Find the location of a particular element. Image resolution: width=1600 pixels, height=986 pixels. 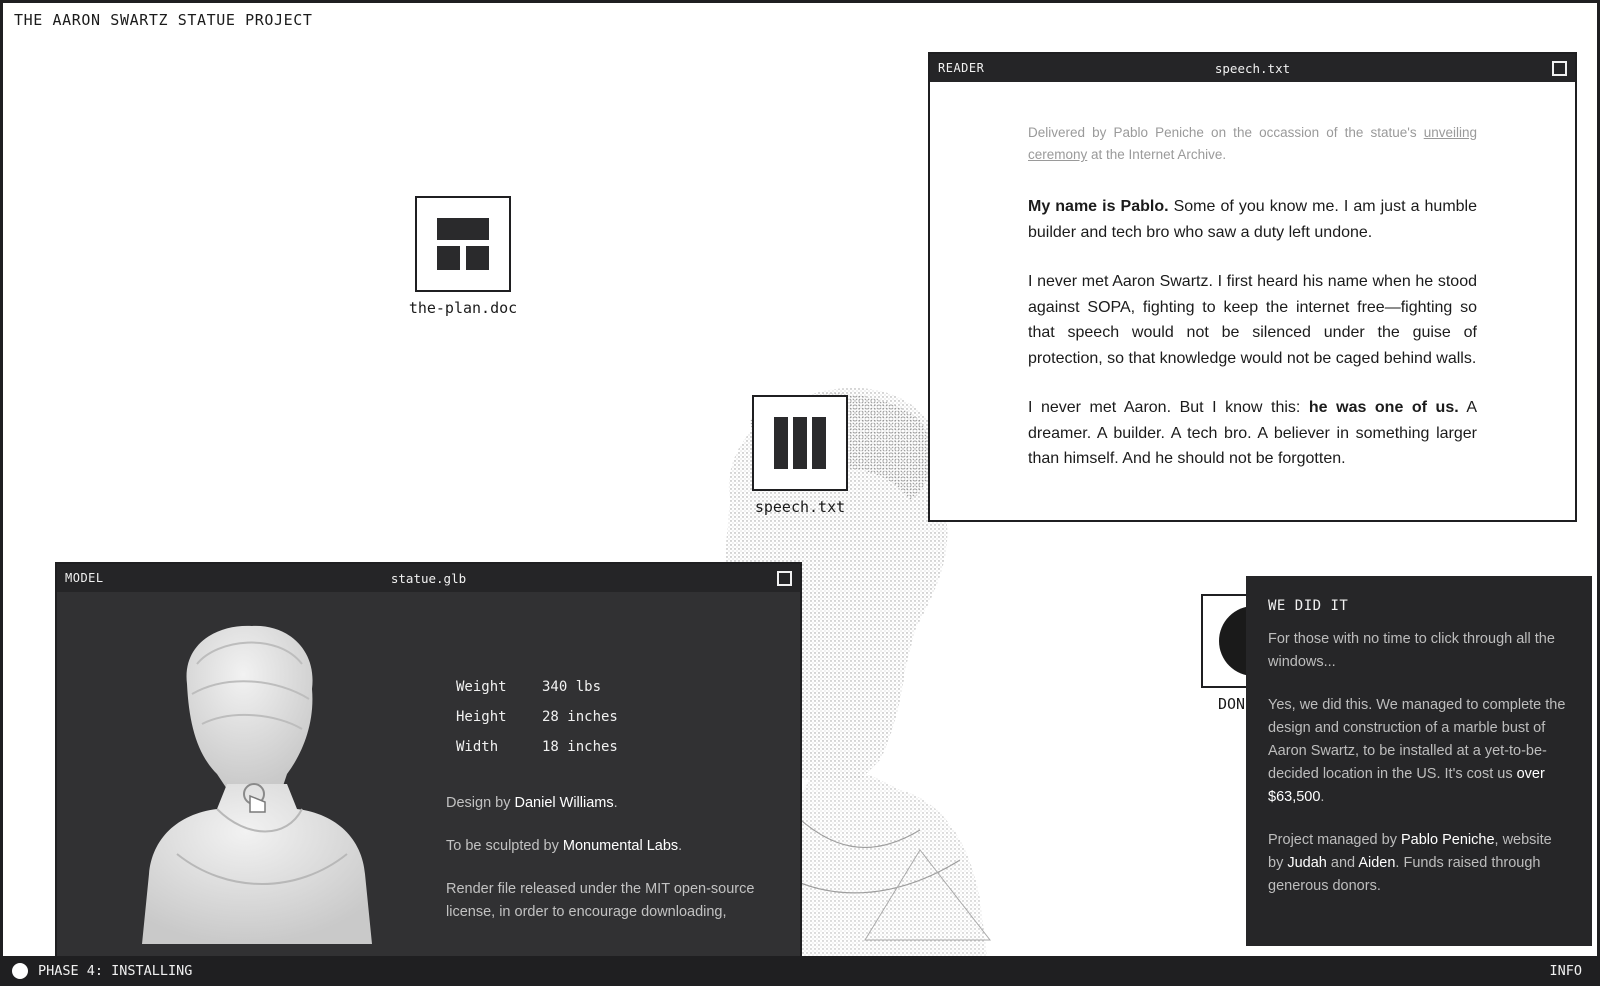

speech-bold: My name is Pablo. is located at coordinates (1098, 206).